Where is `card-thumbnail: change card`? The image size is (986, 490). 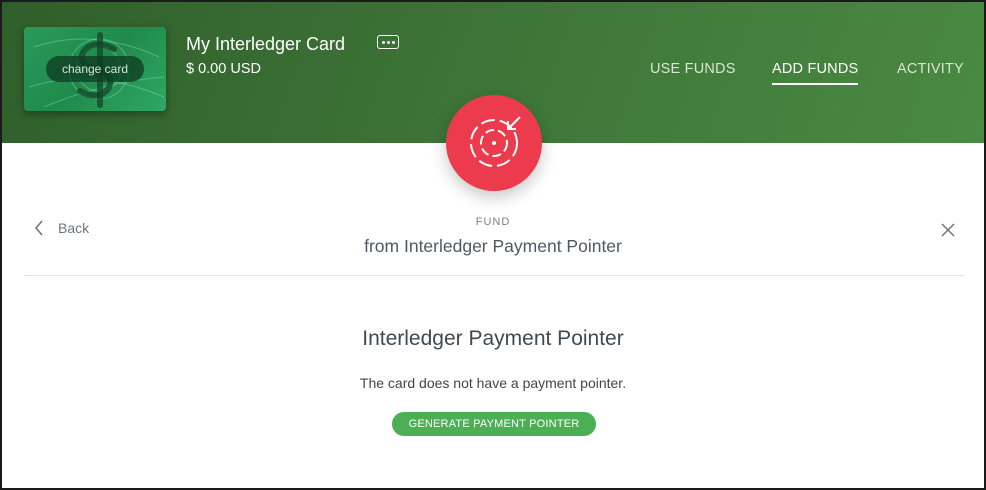
card-thumbnail: change card is located at coordinates (95, 69).